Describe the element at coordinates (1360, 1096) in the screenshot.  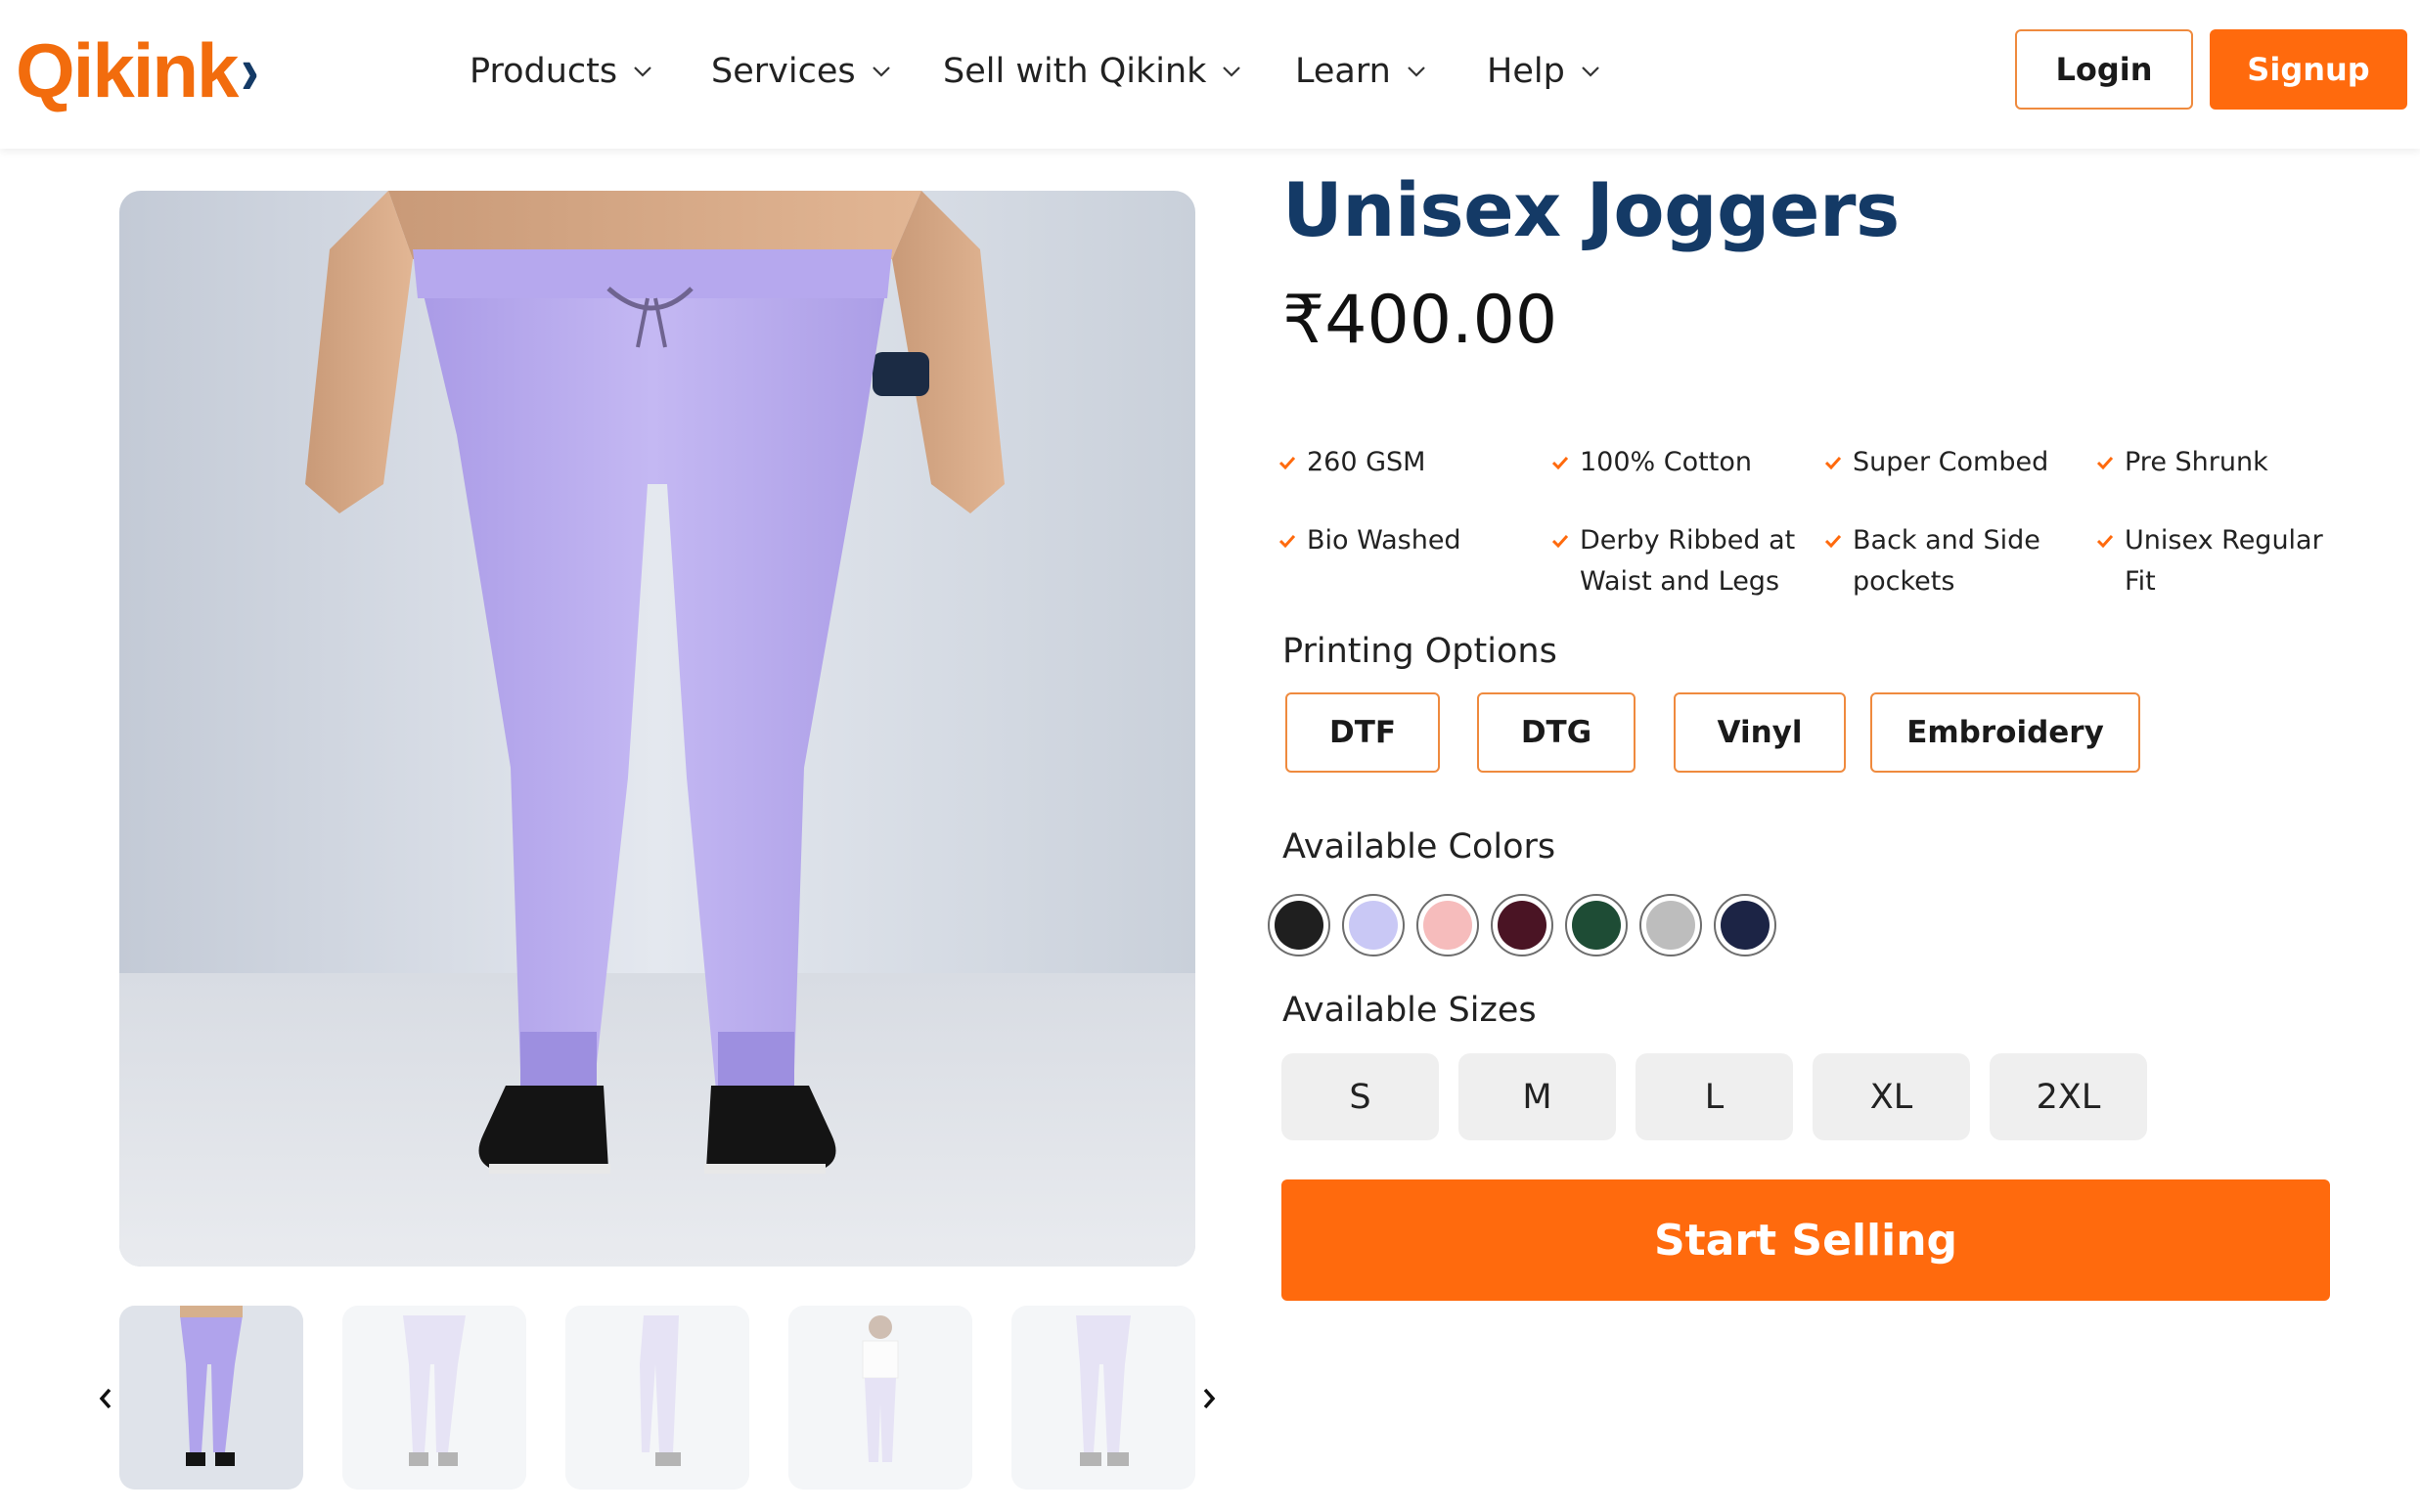
I see `size-option-s: S` at that location.